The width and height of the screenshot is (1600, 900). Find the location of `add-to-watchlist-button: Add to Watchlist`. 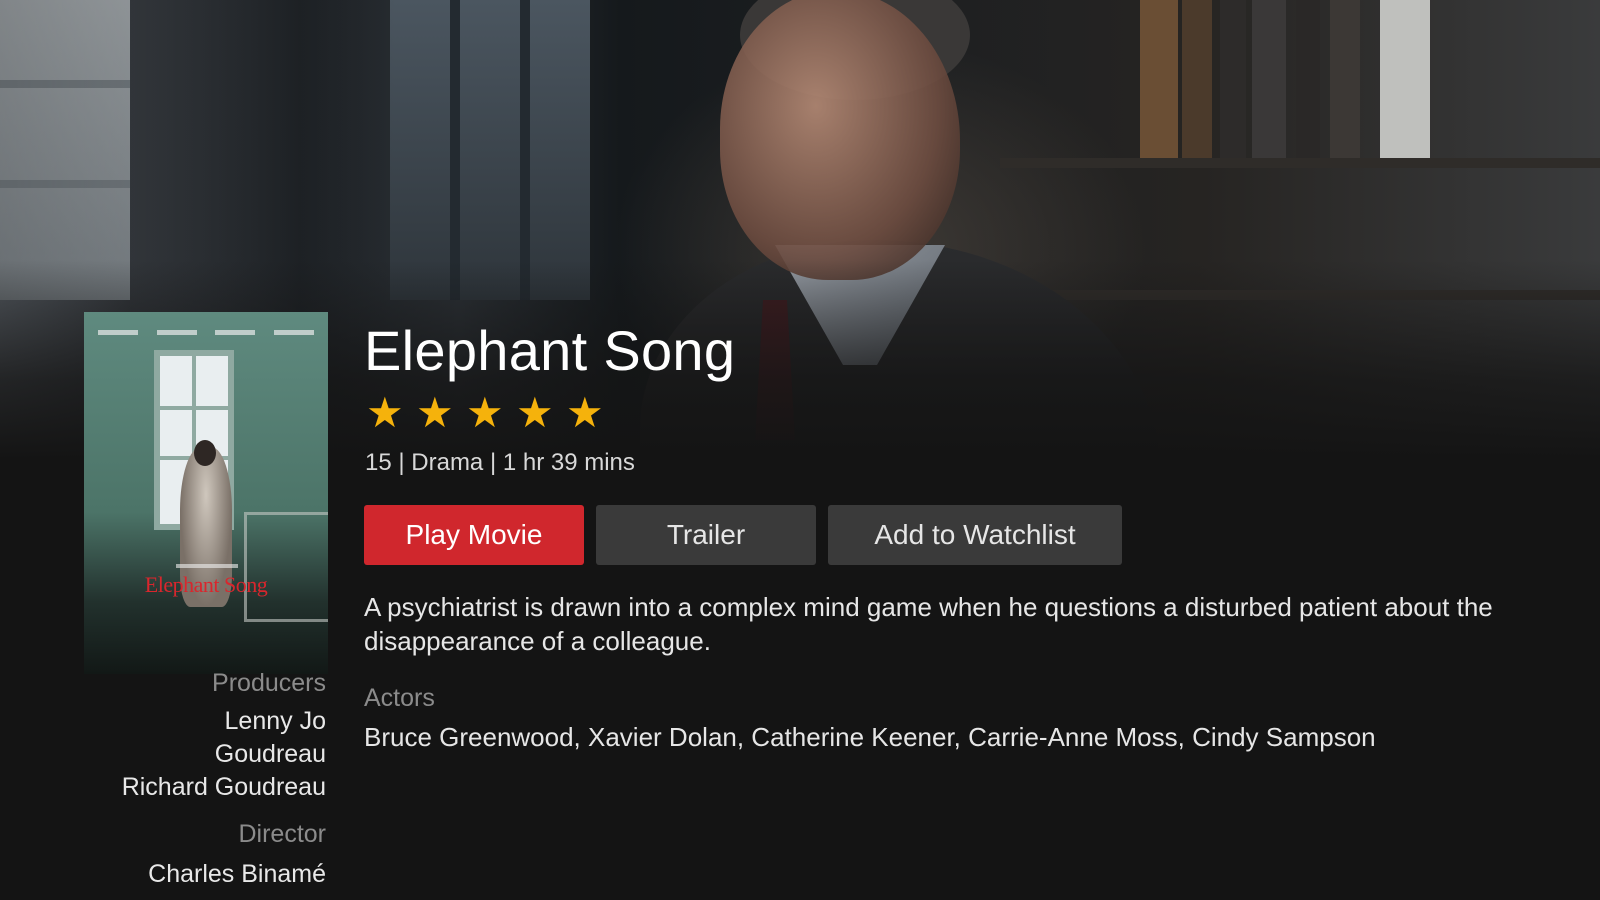

add-to-watchlist-button: Add to Watchlist is located at coordinates (975, 535).